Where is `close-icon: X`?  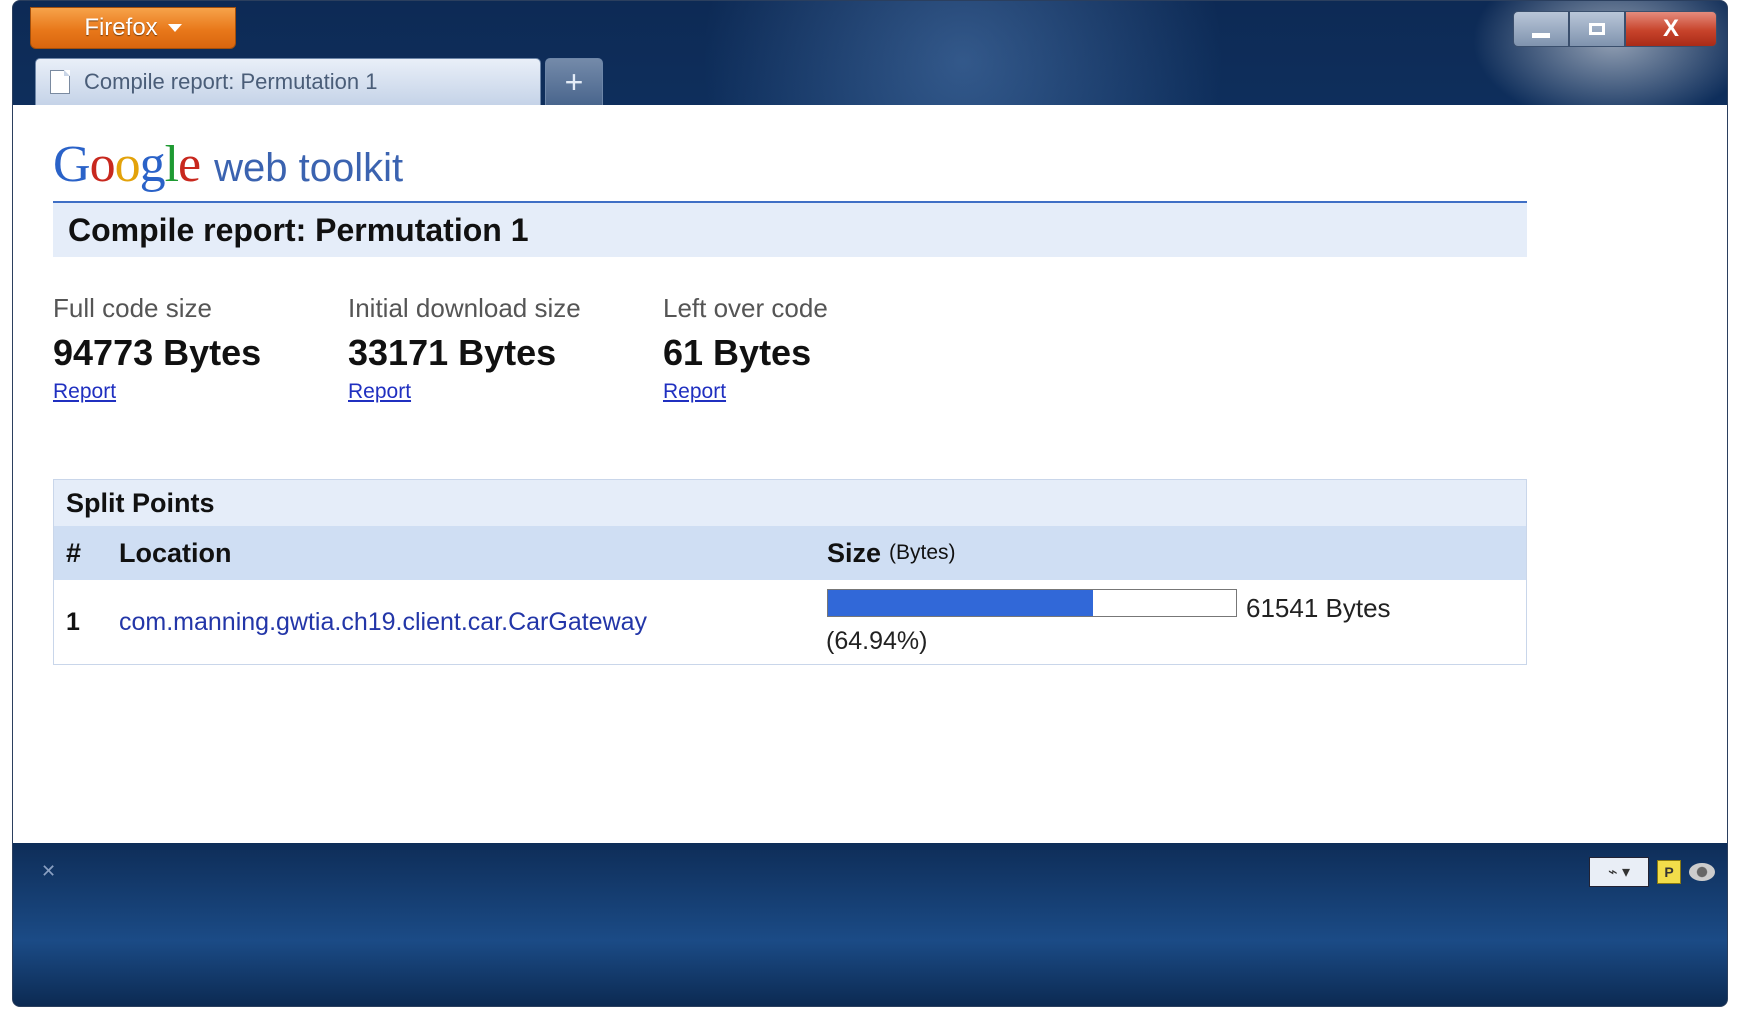
close-icon: X is located at coordinates (1670, 28).